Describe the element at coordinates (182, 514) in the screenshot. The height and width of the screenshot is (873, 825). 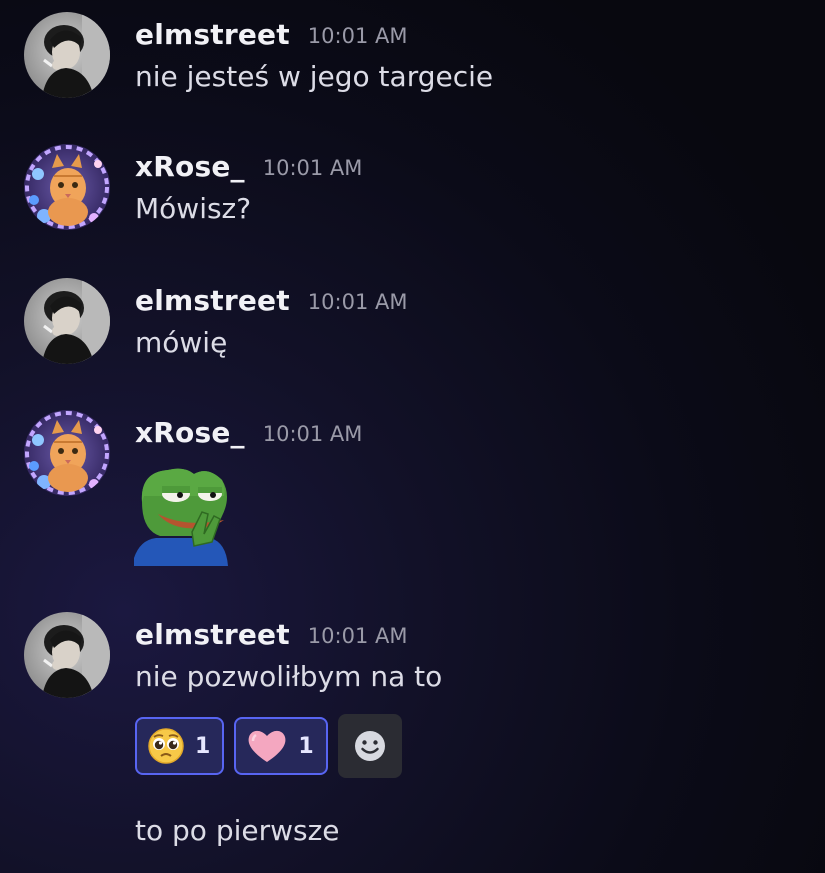
I see `pepe-hands-sticker` at that location.